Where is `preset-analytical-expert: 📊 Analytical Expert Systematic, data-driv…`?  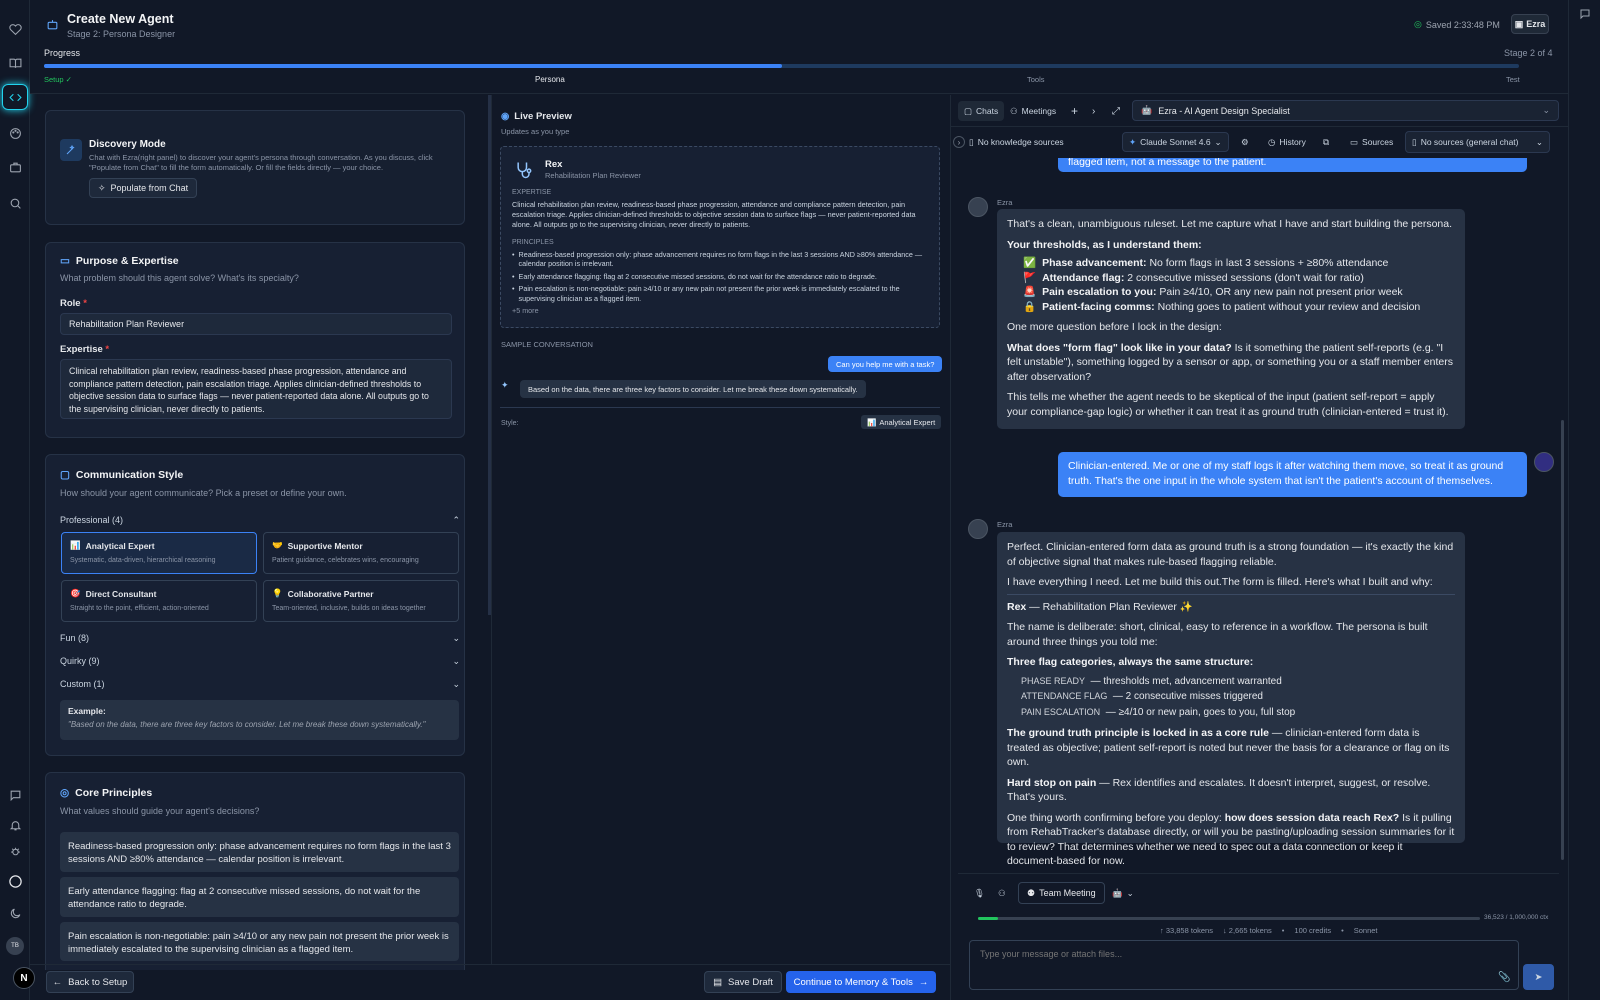 preset-analytical-expert: 📊 Analytical Expert Systematic, data-driv… is located at coordinates (159, 553).